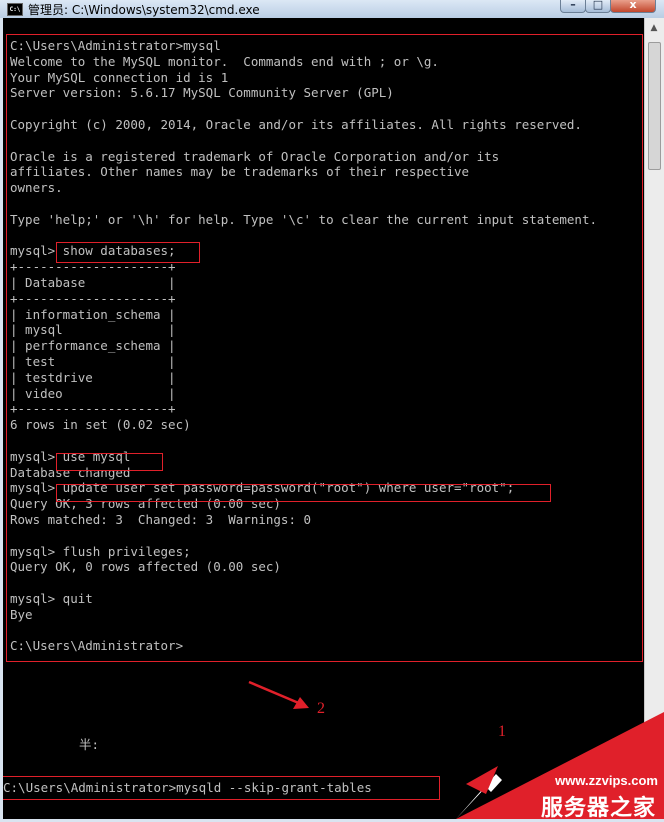  Describe the element at coordinates (303, 493) in the screenshot. I see `update-password-highlight` at that location.